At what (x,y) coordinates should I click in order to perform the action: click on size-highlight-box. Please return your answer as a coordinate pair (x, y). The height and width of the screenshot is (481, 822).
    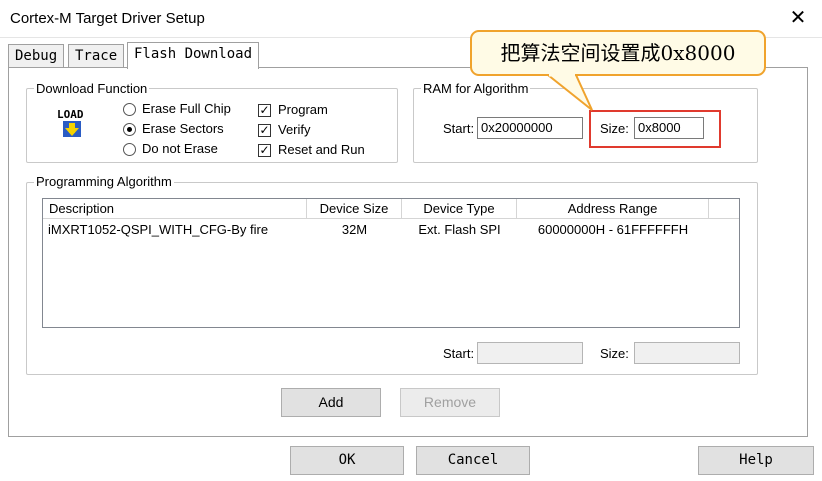
    Looking at the image, I should click on (655, 129).